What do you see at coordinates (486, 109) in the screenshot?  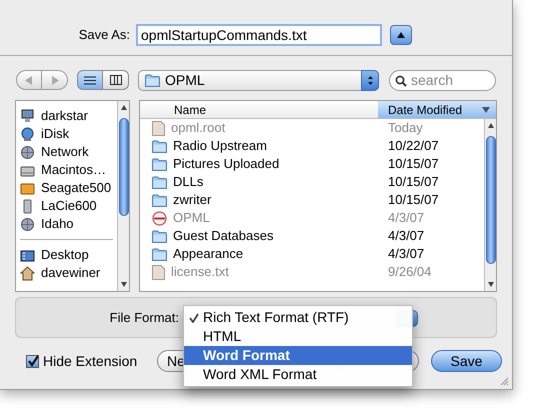 I see `sort-arrow-icon` at bounding box center [486, 109].